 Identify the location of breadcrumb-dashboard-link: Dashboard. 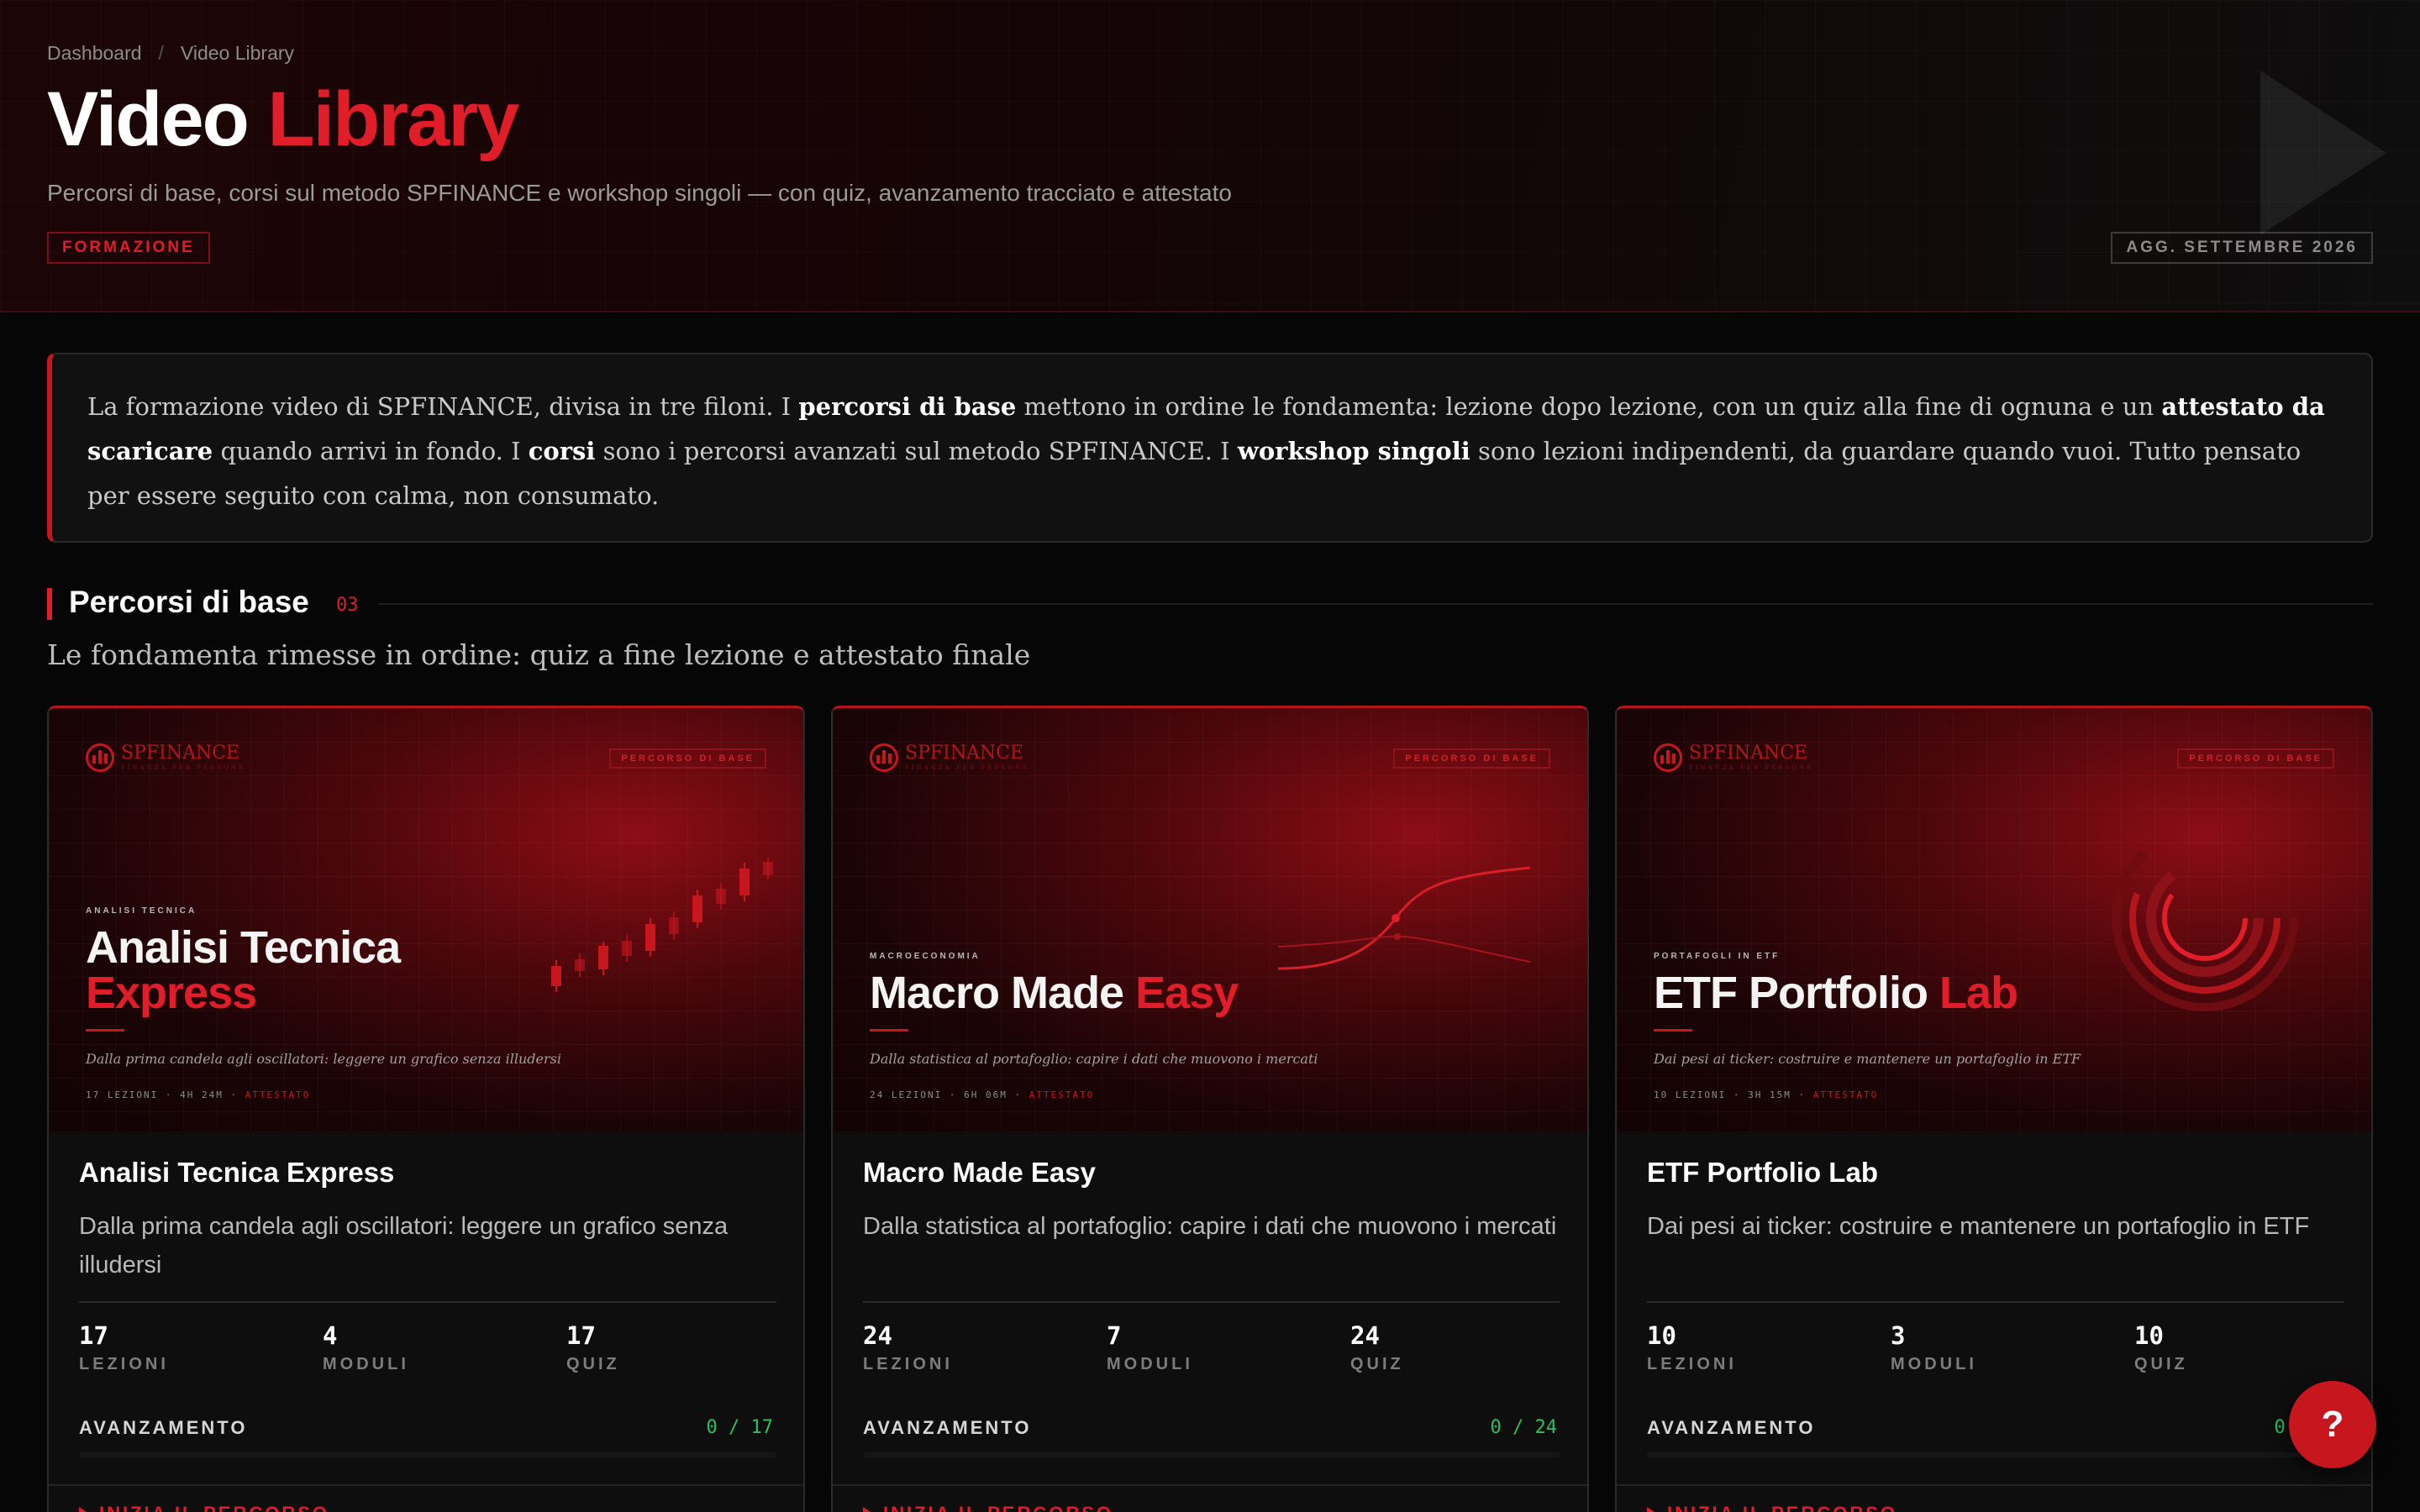
(94, 53).